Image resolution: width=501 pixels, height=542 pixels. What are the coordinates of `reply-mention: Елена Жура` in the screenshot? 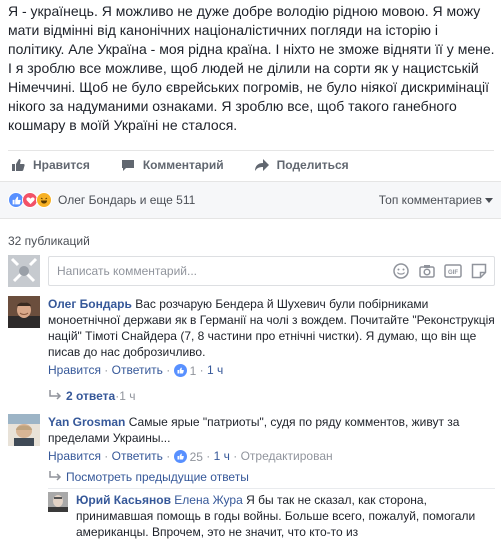 It's located at (208, 500).